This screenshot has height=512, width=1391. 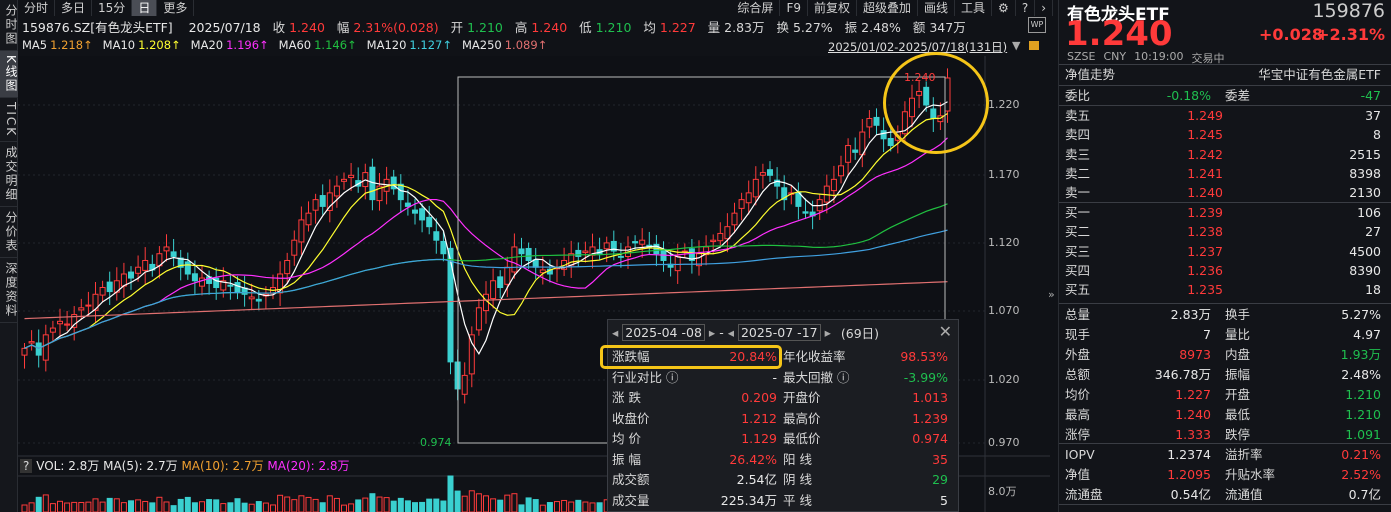 I want to click on stat-row: 收盘价 1.212 最高价 1.239, so click(x=783, y=419).